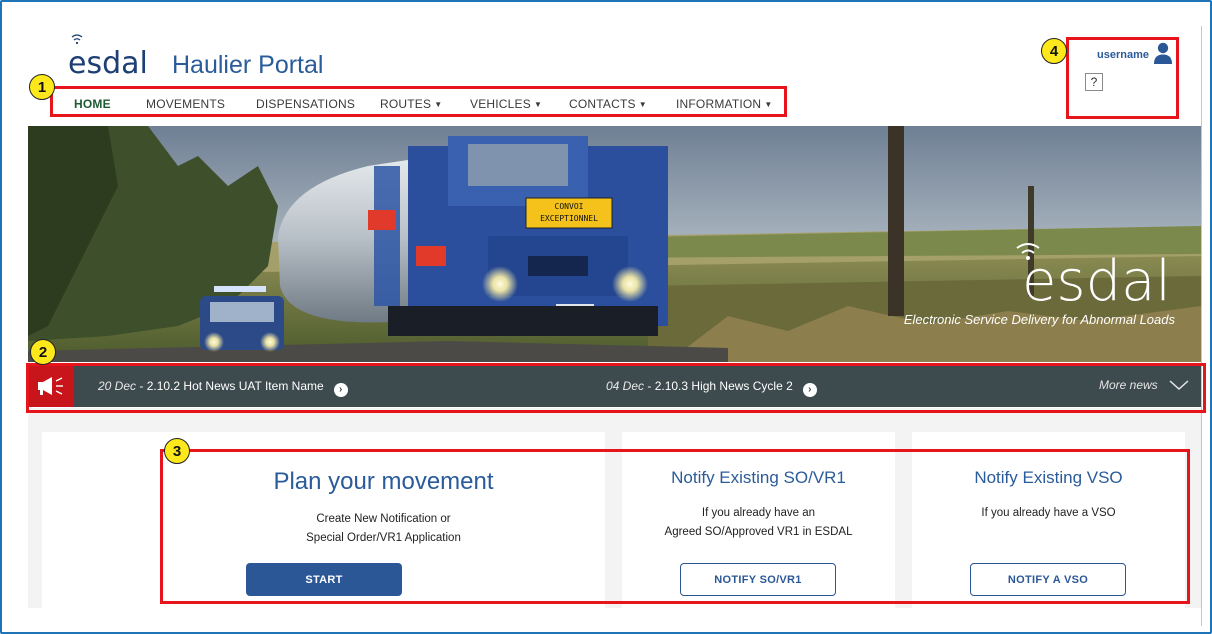  What do you see at coordinates (108, 63) in the screenshot?
I see `logo-text: esdal` at bounding box center [108, 63].